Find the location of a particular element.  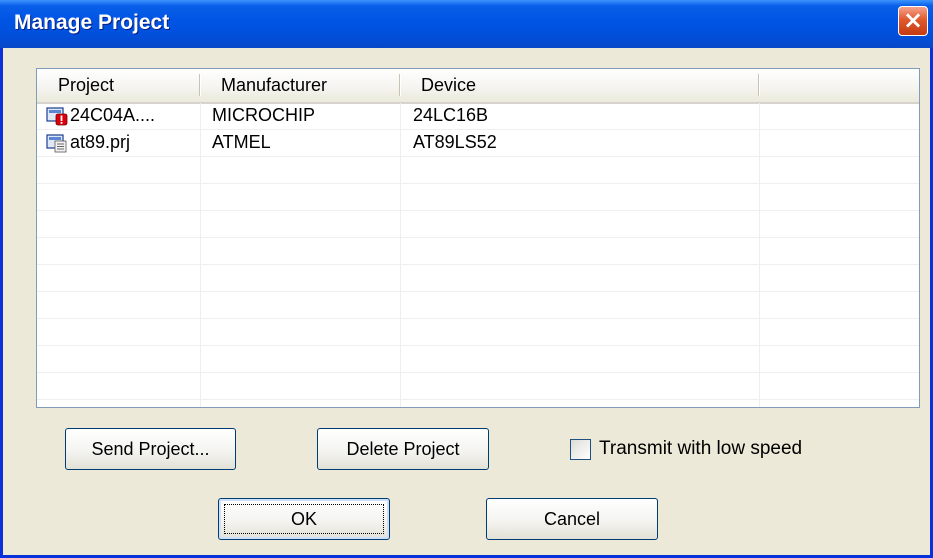

focus-rectangle is located at coordinates (304, 519).